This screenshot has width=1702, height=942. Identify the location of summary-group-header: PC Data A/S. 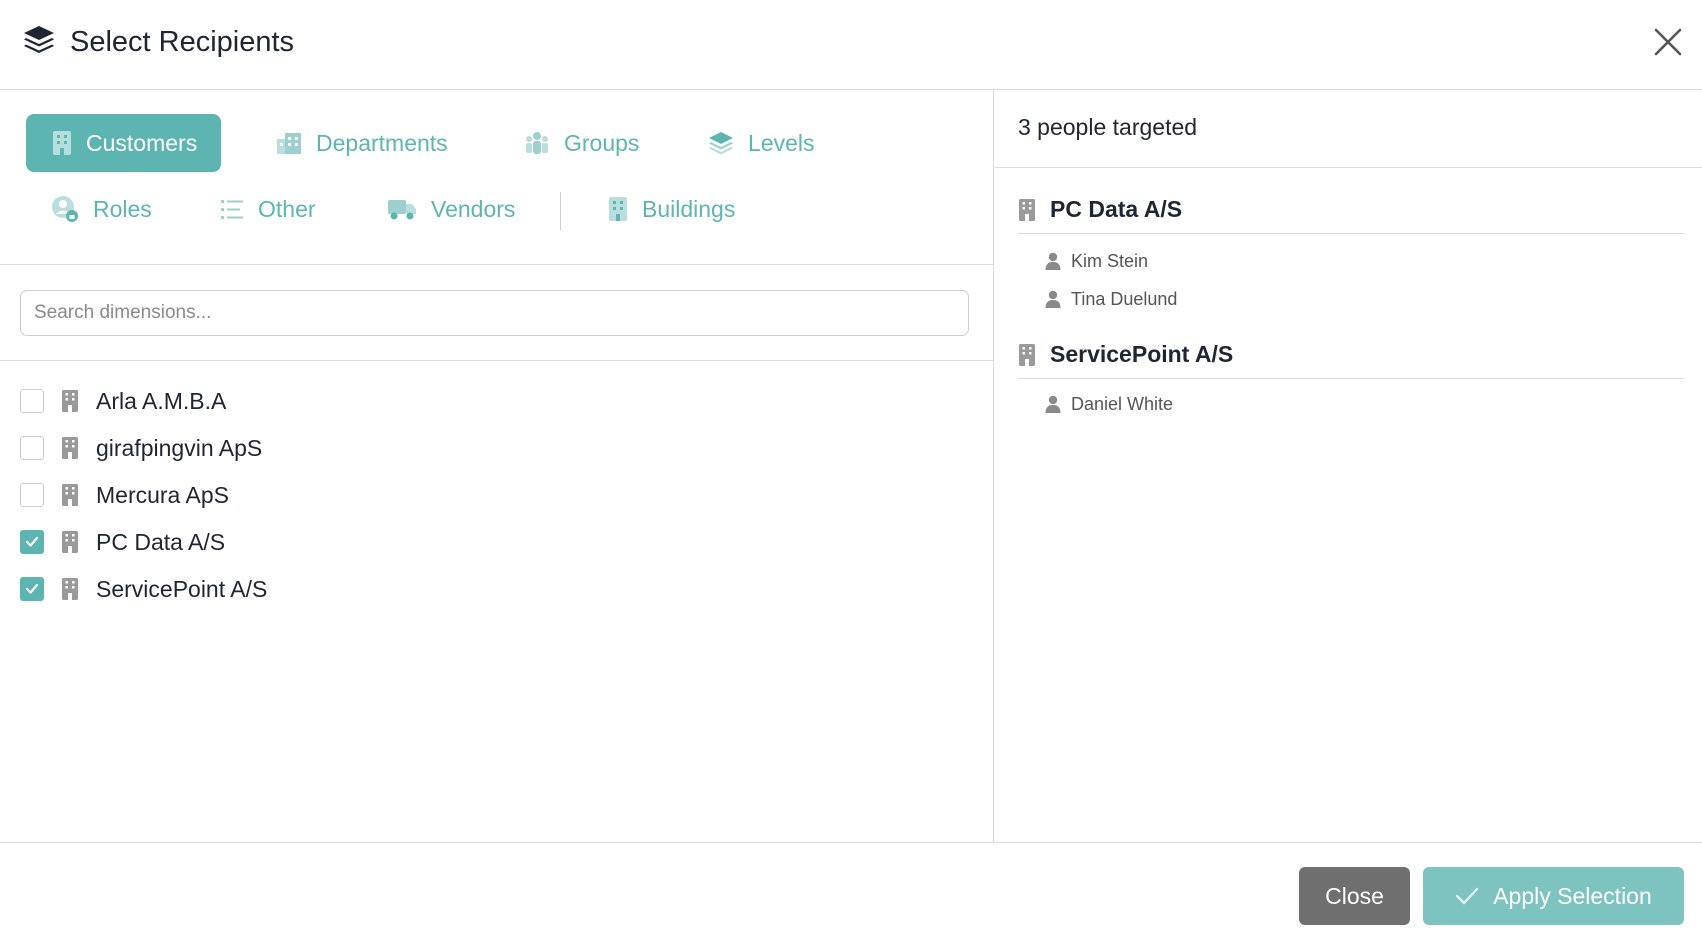
(1351, 210).